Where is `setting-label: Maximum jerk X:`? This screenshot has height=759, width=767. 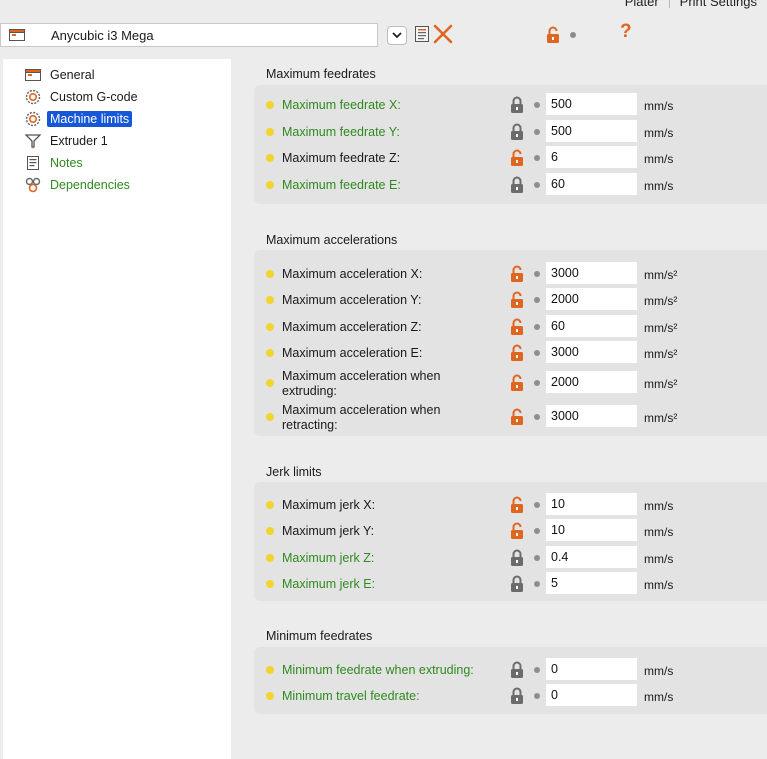 setting-label: Maximum jerk X: is located at coordinates (329, 505).